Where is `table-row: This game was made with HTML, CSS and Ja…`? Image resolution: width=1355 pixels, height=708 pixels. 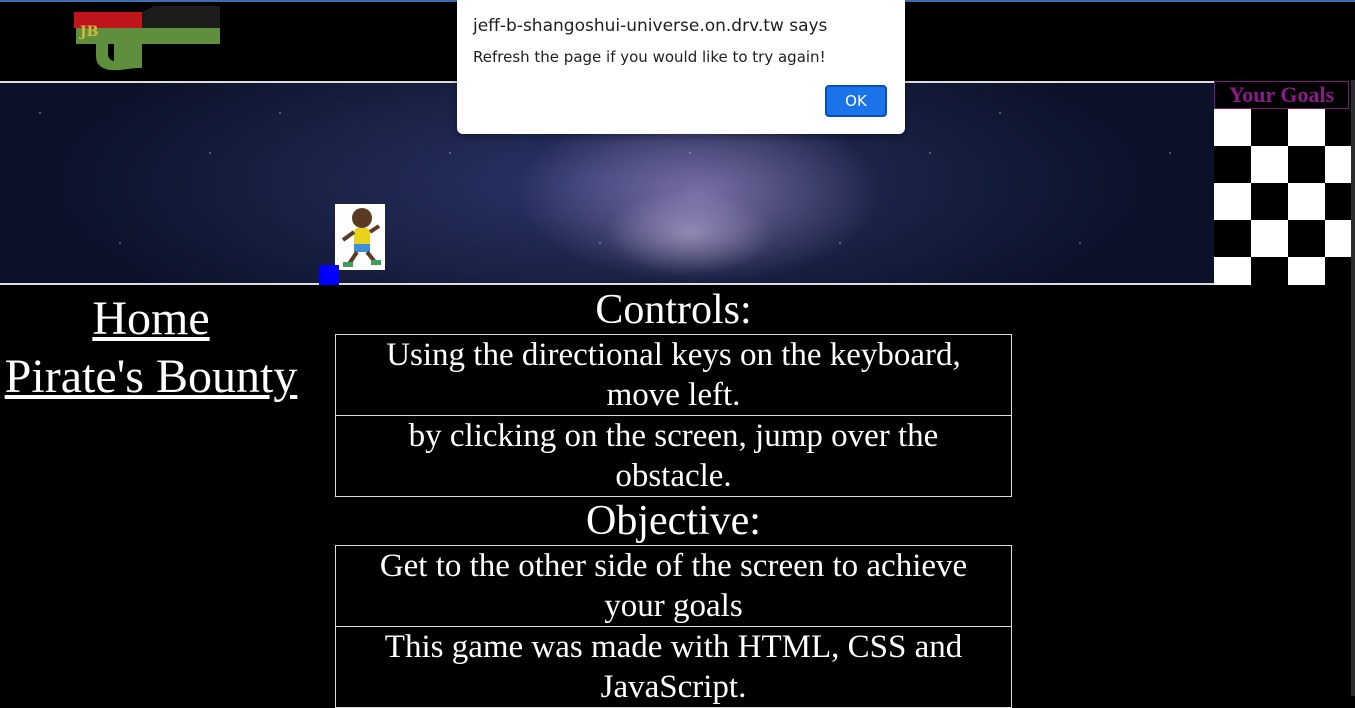 table-row: This game was made with HTML, CSS and Ja… is located at coordinates (673, 667).